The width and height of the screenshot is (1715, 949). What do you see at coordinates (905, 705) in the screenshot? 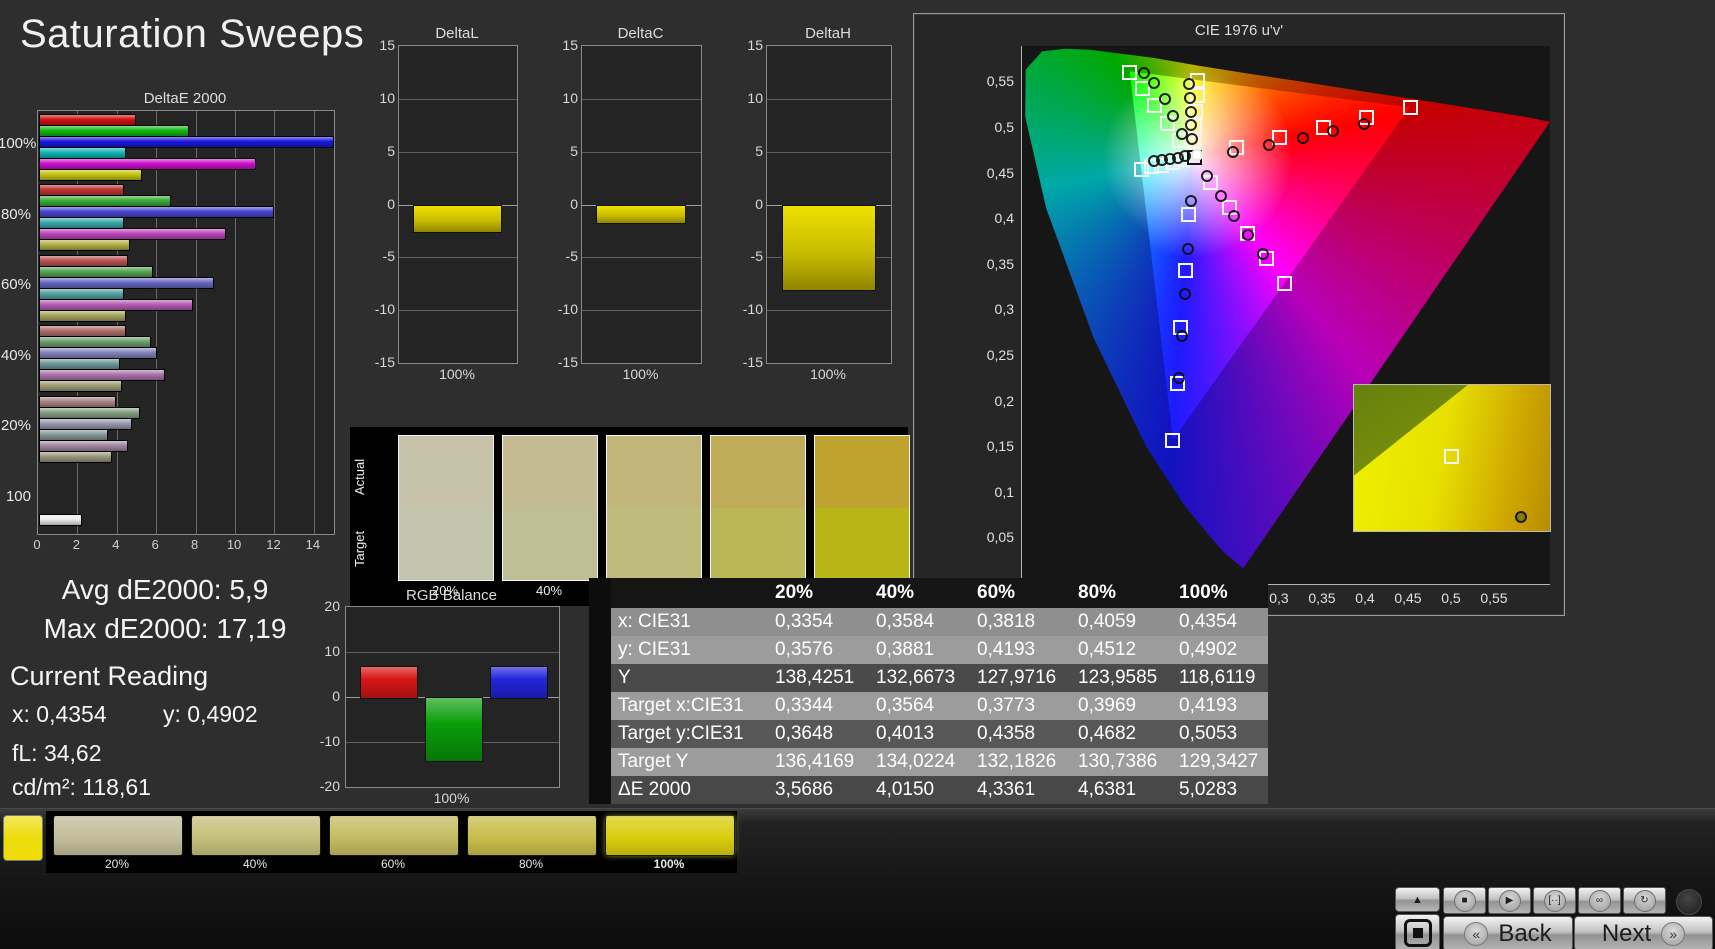
I see `table-cell-value: 0,3564` at bounding box center [905, 705].